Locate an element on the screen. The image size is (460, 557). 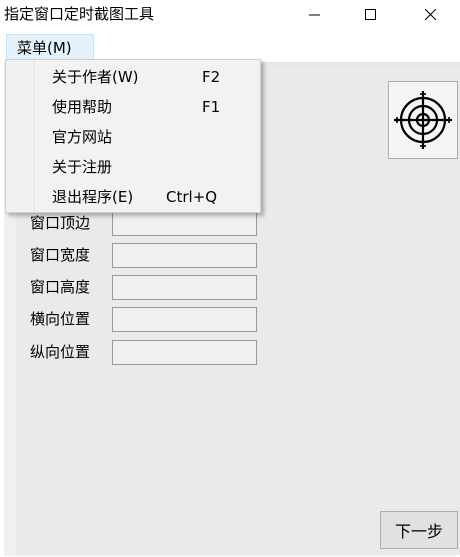
menu-root-item: 菜单(M) is located at coordinates (50, 47).